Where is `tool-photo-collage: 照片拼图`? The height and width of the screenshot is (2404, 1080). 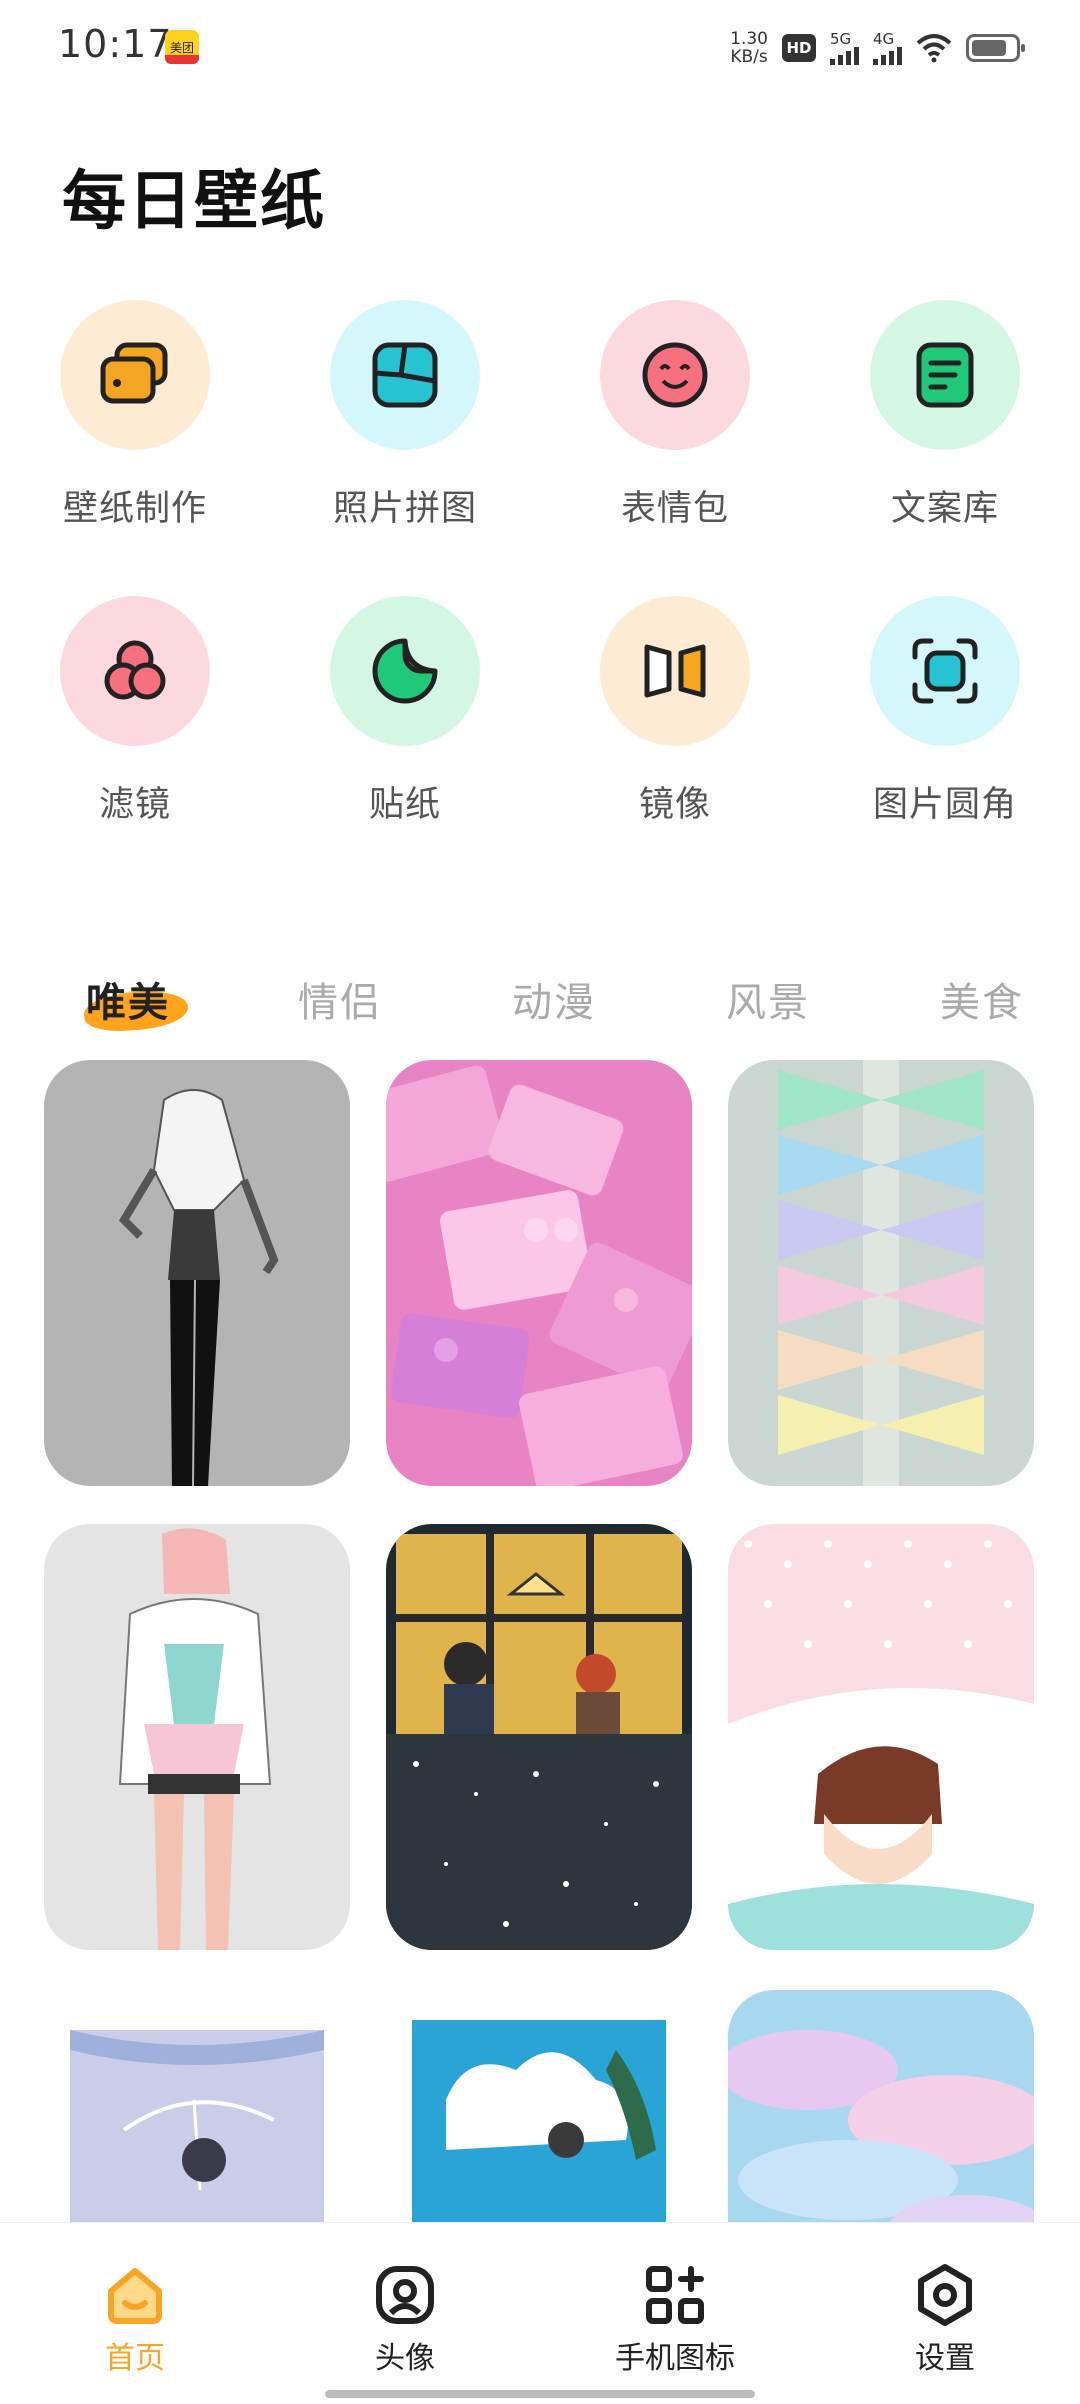 tool-photo-collage: 照片拼图 is located at coordinates (405, 415).